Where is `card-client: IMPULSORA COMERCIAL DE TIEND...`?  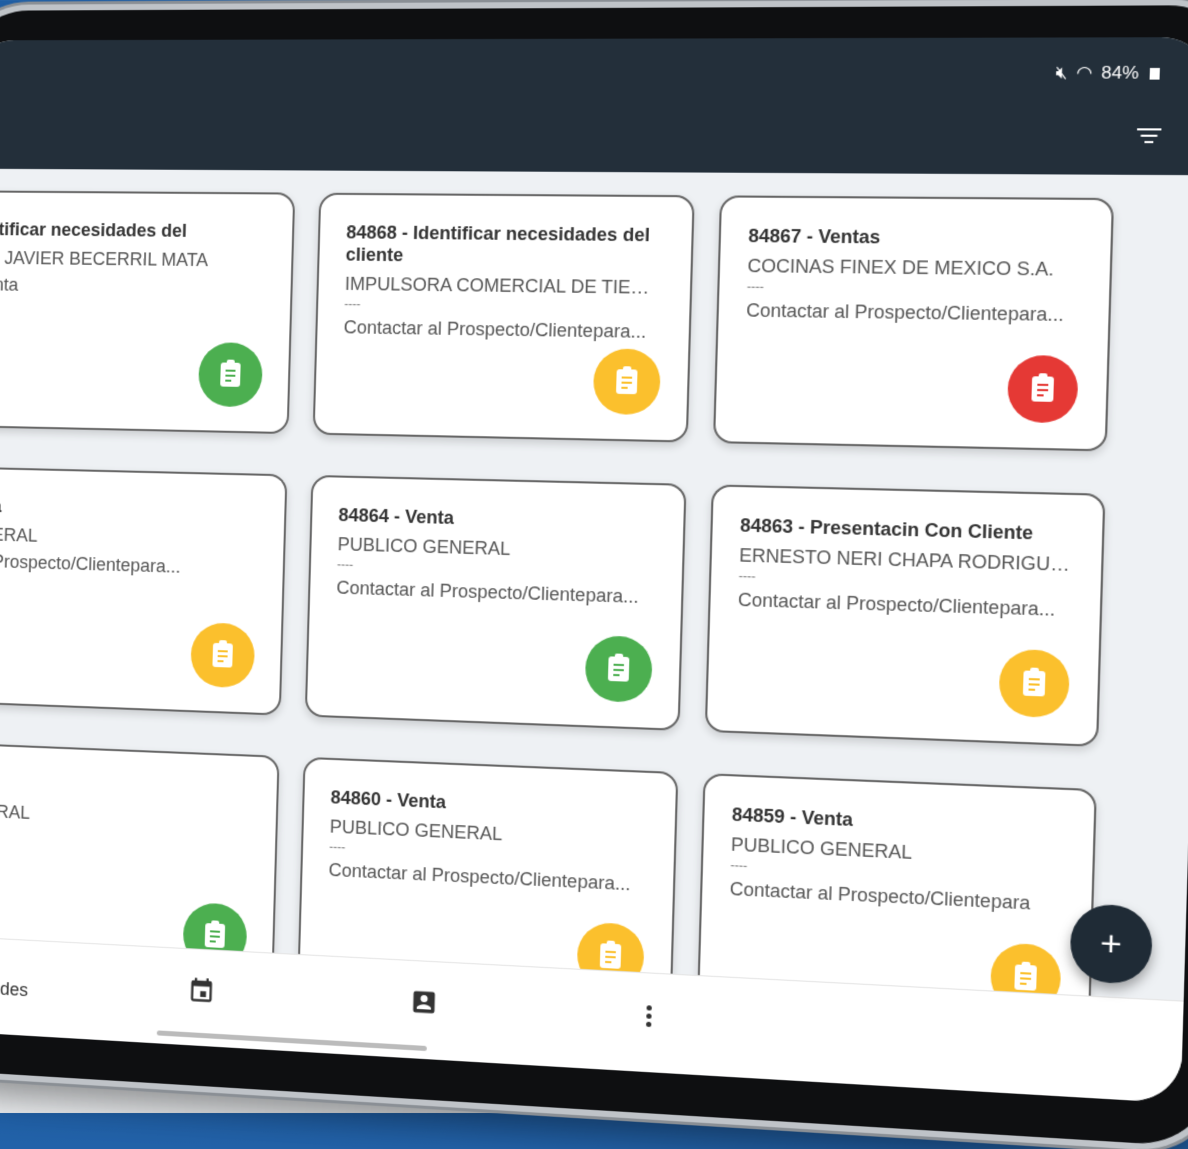
card-client: IMPULSORA COMERCIAL DE TIEND... is located at coordinates (504, 286).